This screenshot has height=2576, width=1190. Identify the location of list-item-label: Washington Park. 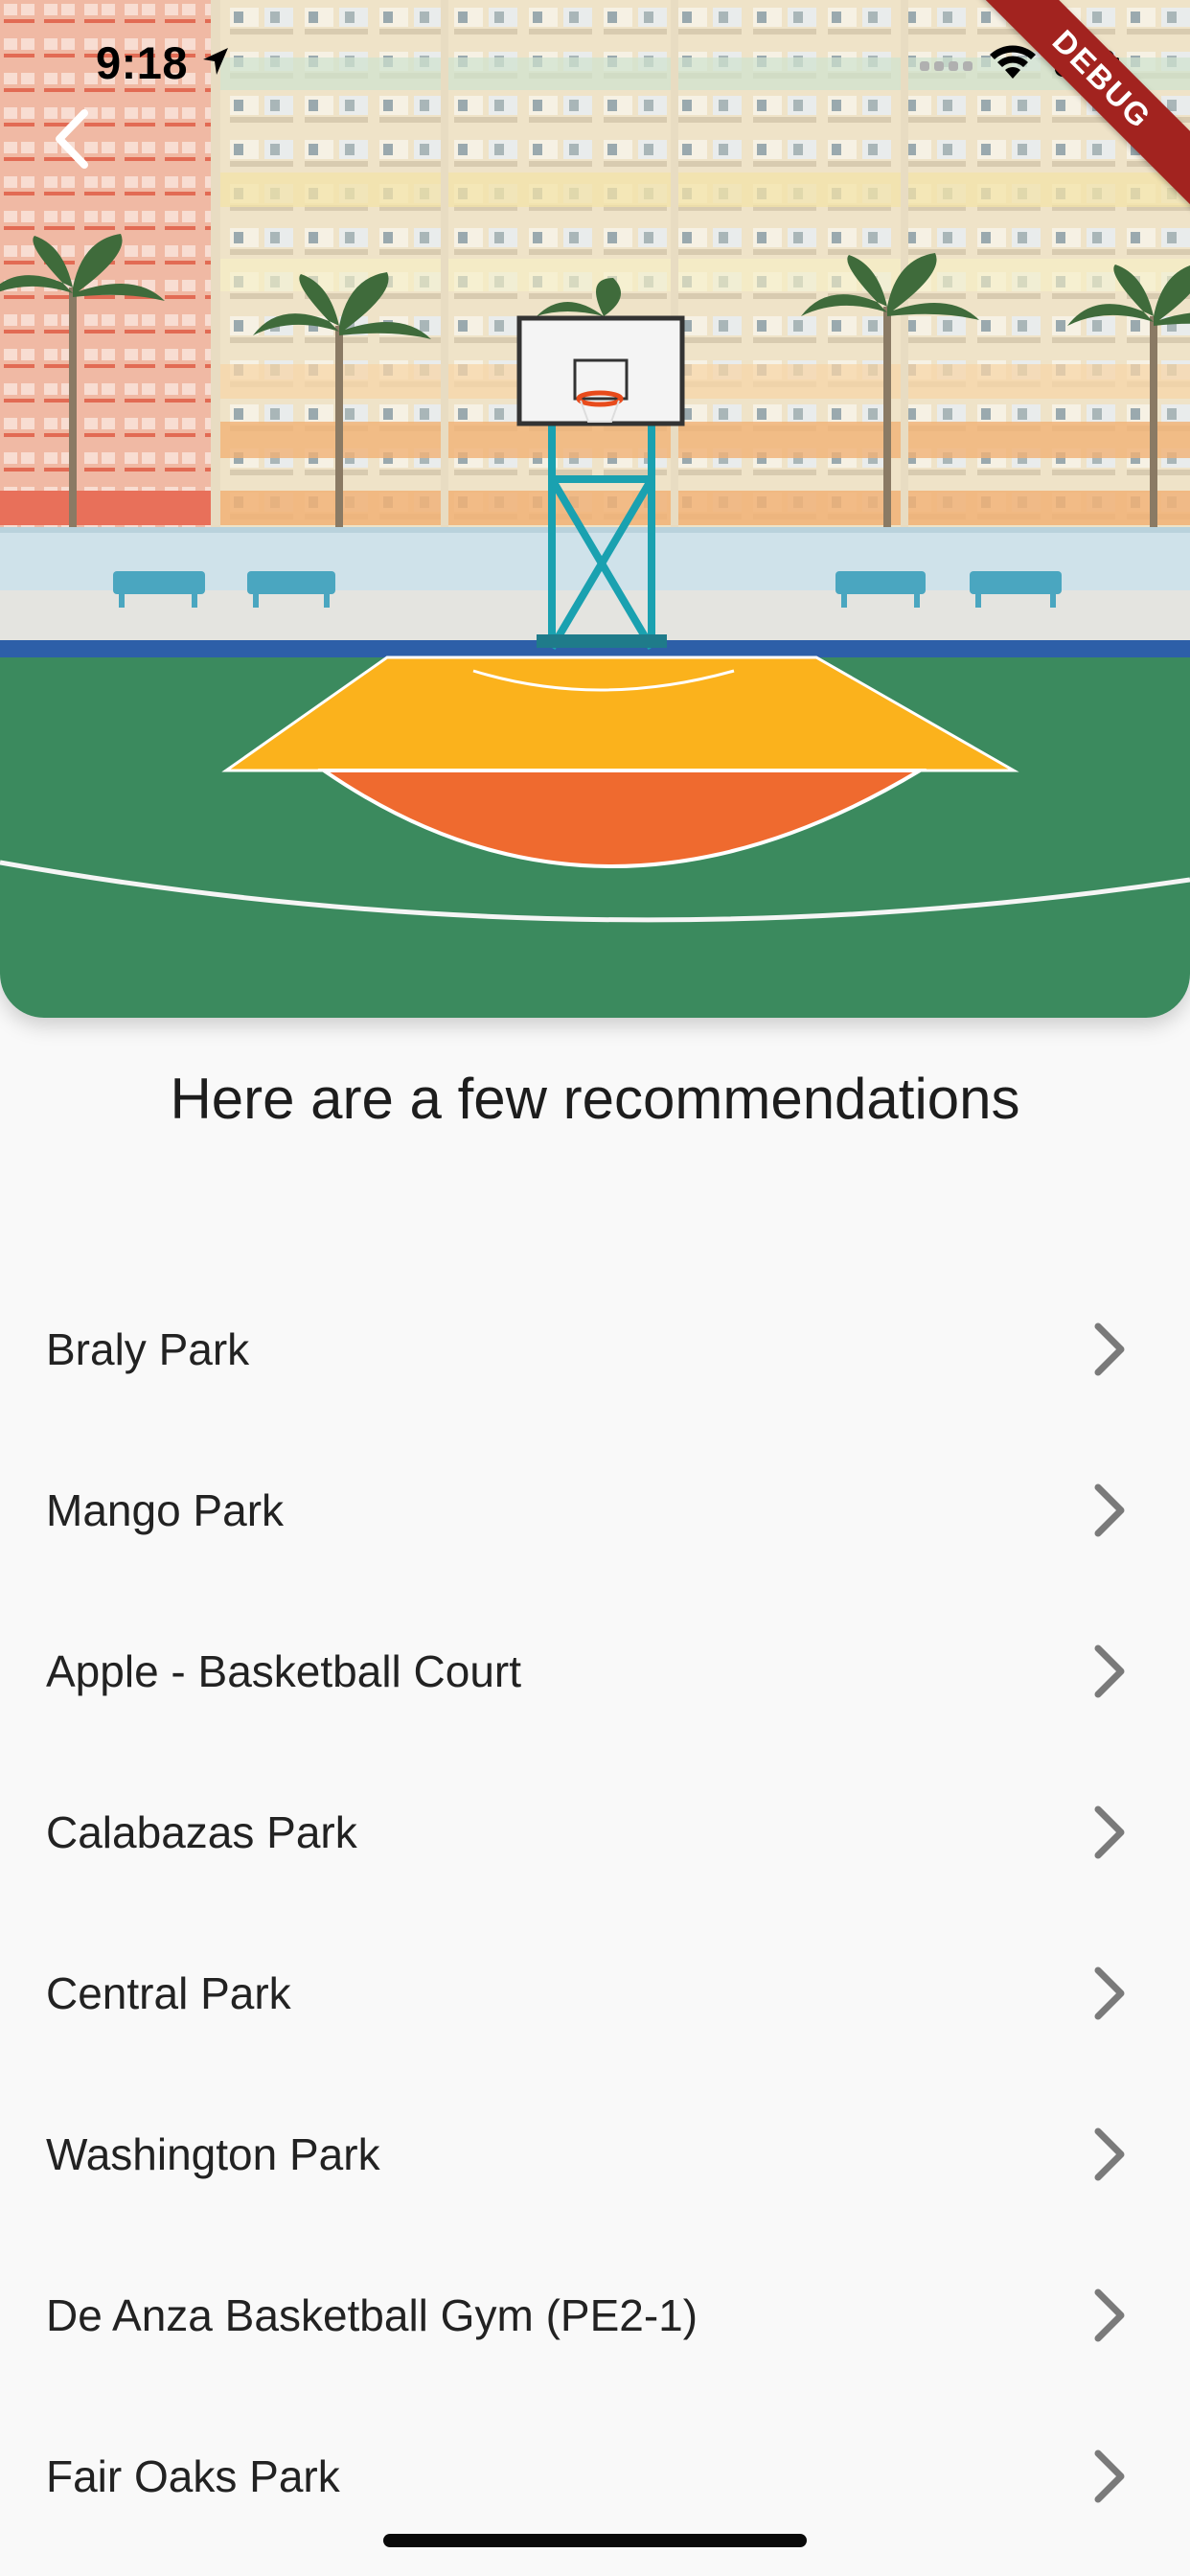
(213, 2154).